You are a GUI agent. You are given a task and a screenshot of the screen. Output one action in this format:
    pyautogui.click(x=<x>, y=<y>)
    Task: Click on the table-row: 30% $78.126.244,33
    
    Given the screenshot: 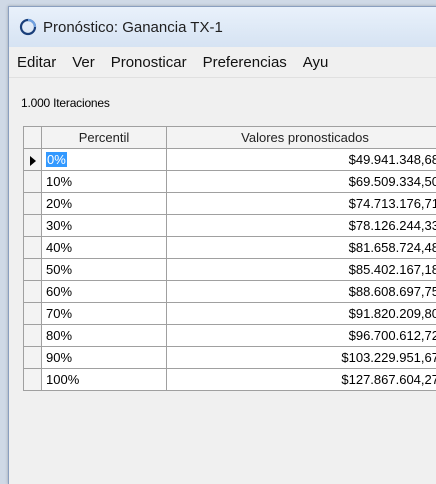 What is the action you would take?
    pyautogui.click(x=230, y=226)
    